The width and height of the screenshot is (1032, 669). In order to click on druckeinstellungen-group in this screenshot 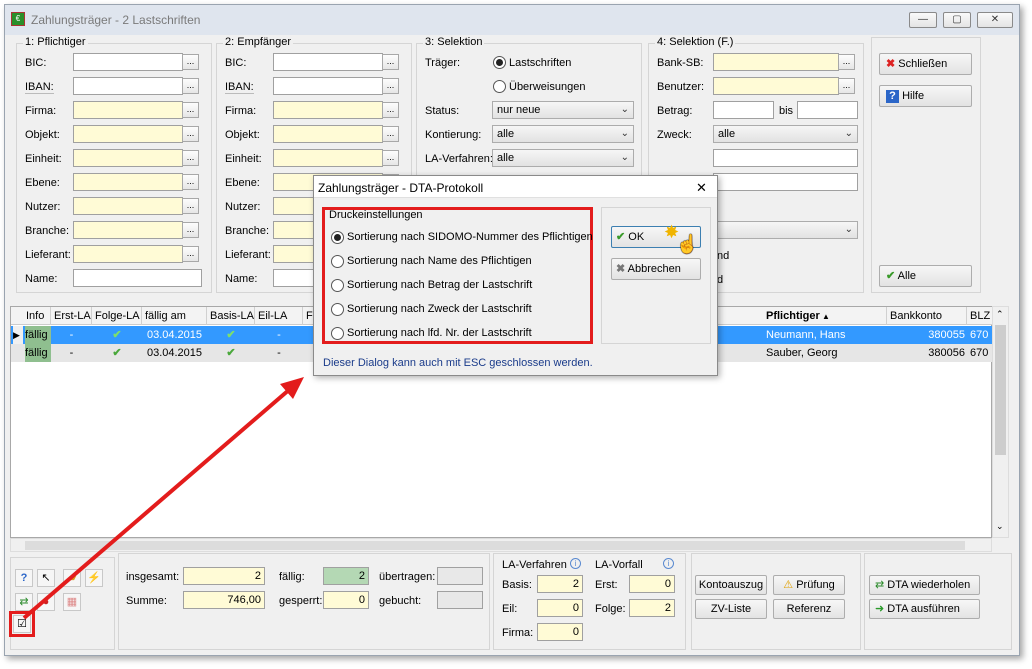, I will do `click(457, 275)`.